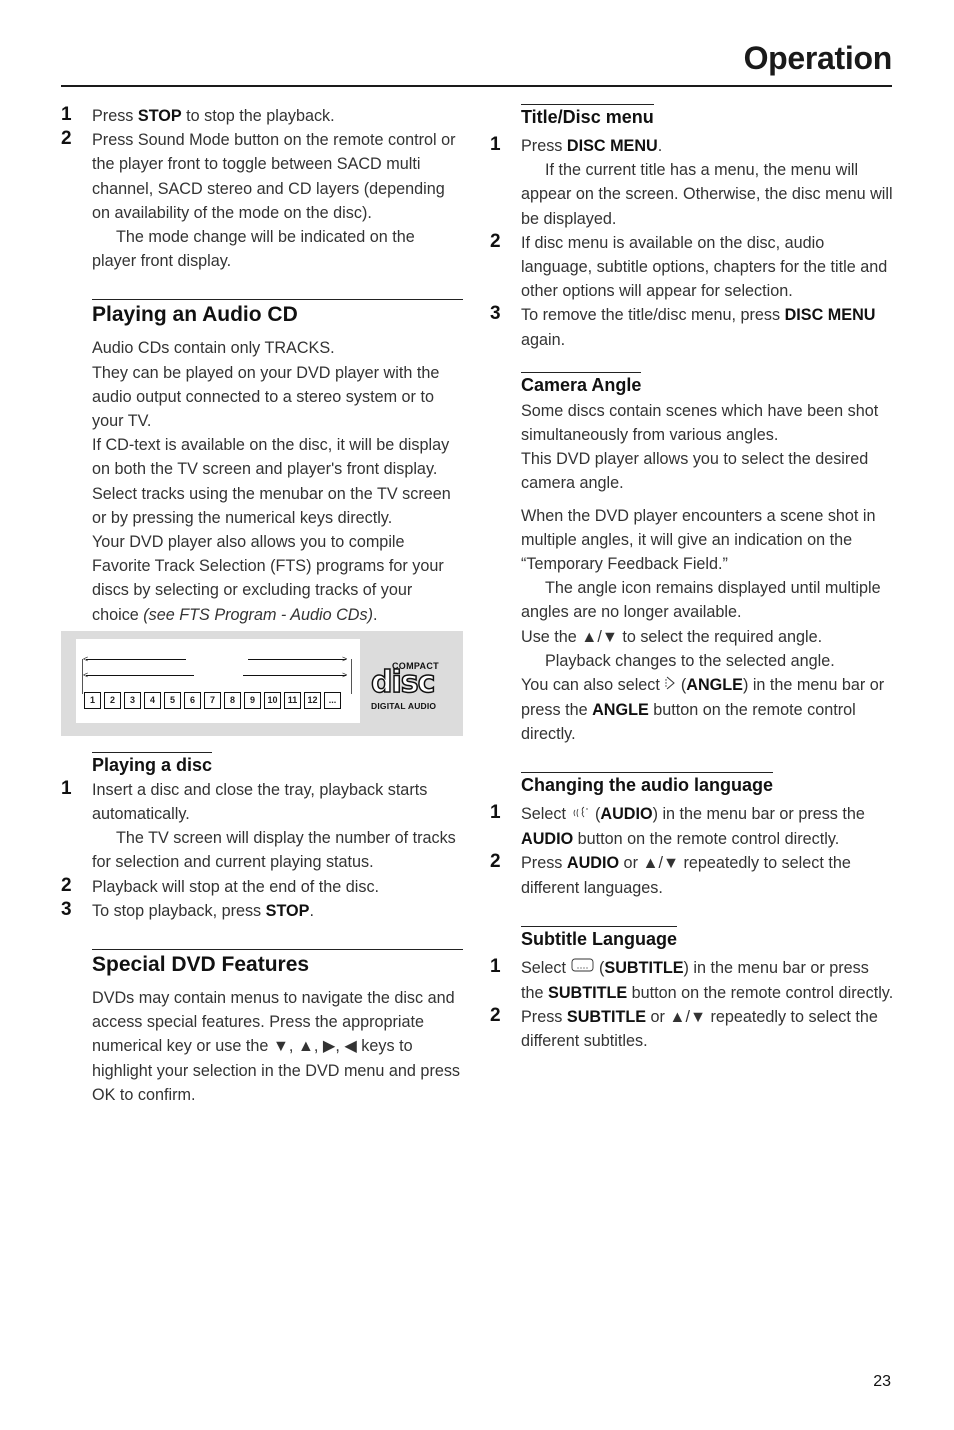 The width and height of the screenshot is (954, 1430). Describe the element at coordinates (277, 963) in the screenshot. I see `section-heading-special-dvd: Special DVD Features` at that location.